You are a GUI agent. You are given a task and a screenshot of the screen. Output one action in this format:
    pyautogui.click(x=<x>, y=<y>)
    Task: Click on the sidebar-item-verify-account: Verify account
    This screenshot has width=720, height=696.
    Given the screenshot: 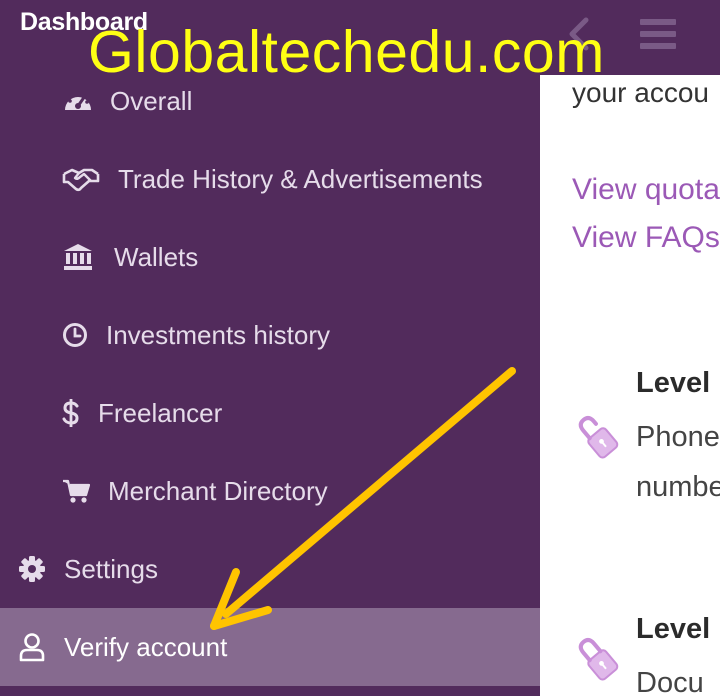 What is the action you would take?
    pyautogui.click(x=279, y=647)
    